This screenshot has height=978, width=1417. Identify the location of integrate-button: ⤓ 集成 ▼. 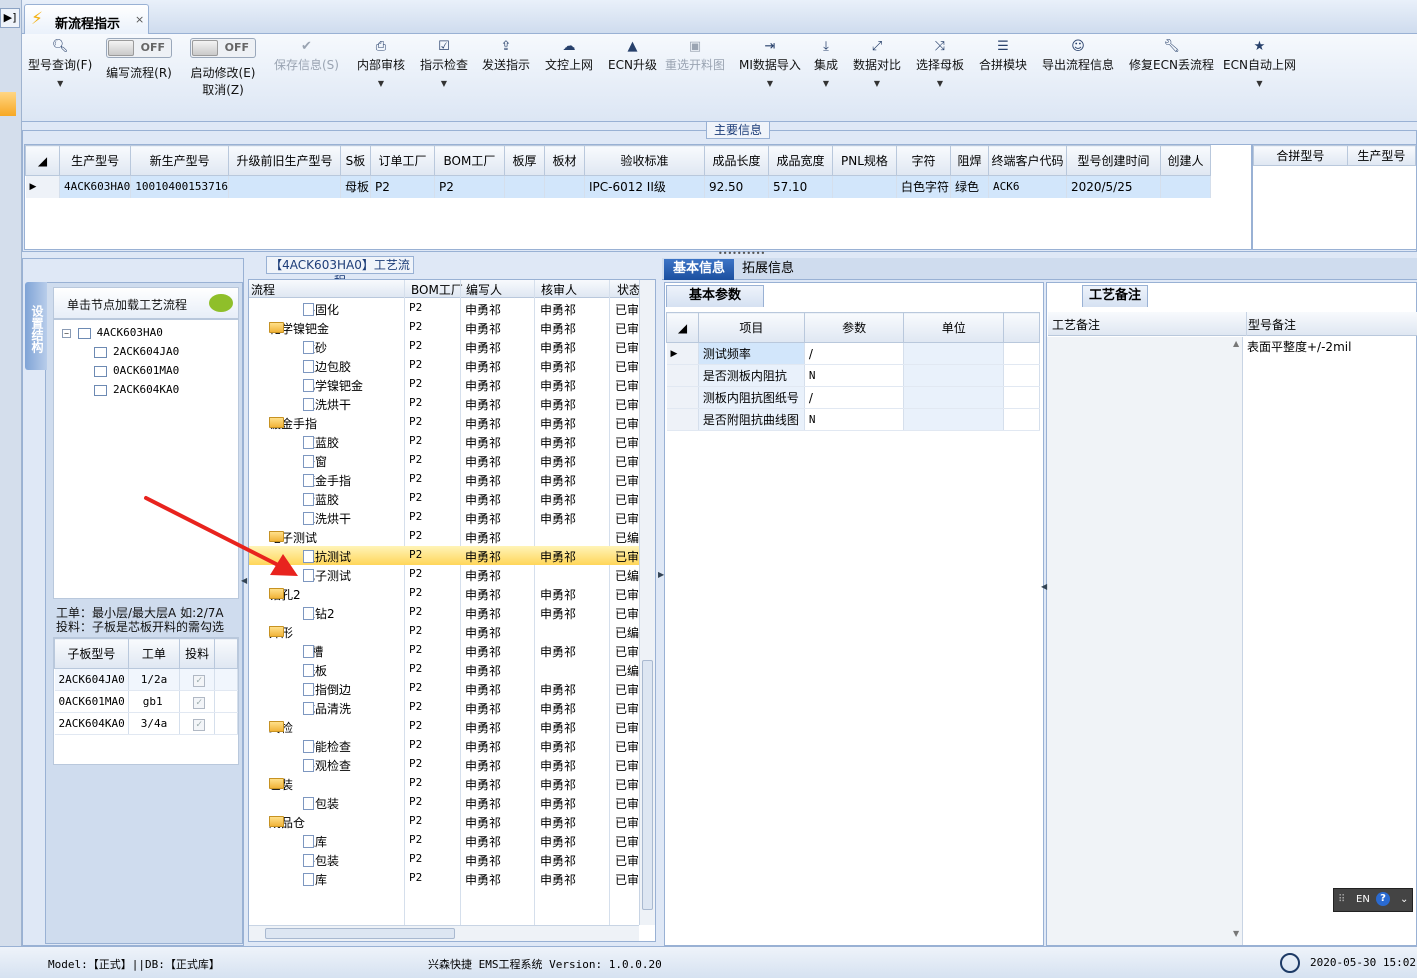
(826, 64).